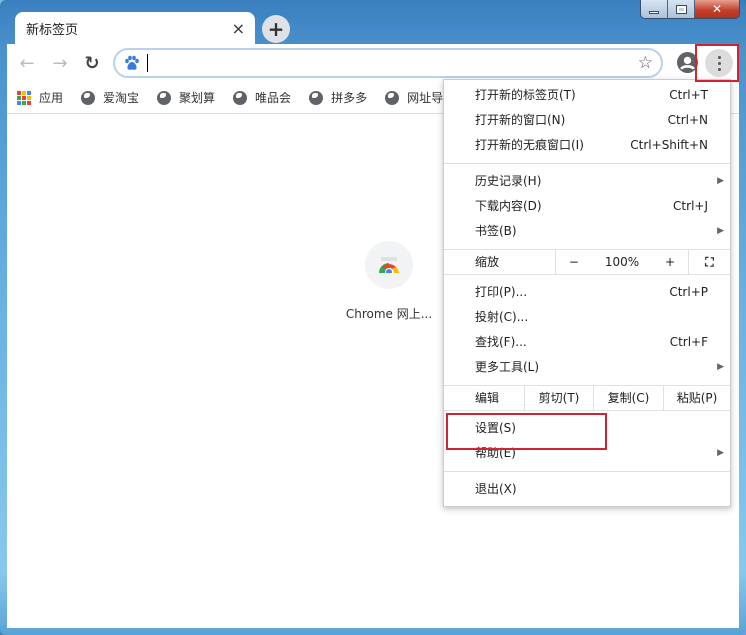 The width and height of the screenshot is (746, 635). I want to click on bookmark-item: 爱淘宝, so click(110, 97).